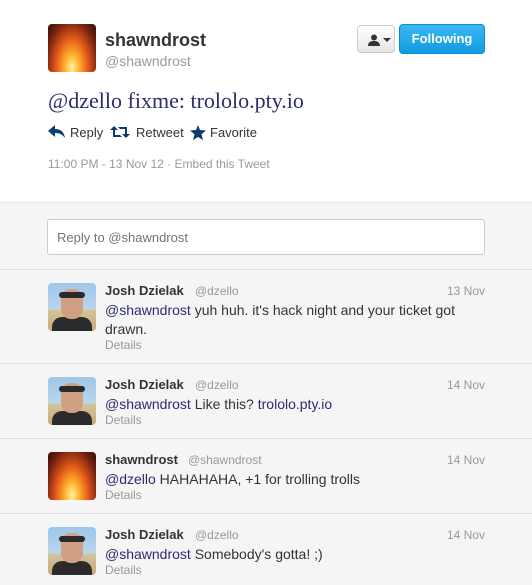  What do you see at coordinates (222, 164) in the screenshot?
I see `embed-link: Embed this Tweet` at bounding box center [222, 164].